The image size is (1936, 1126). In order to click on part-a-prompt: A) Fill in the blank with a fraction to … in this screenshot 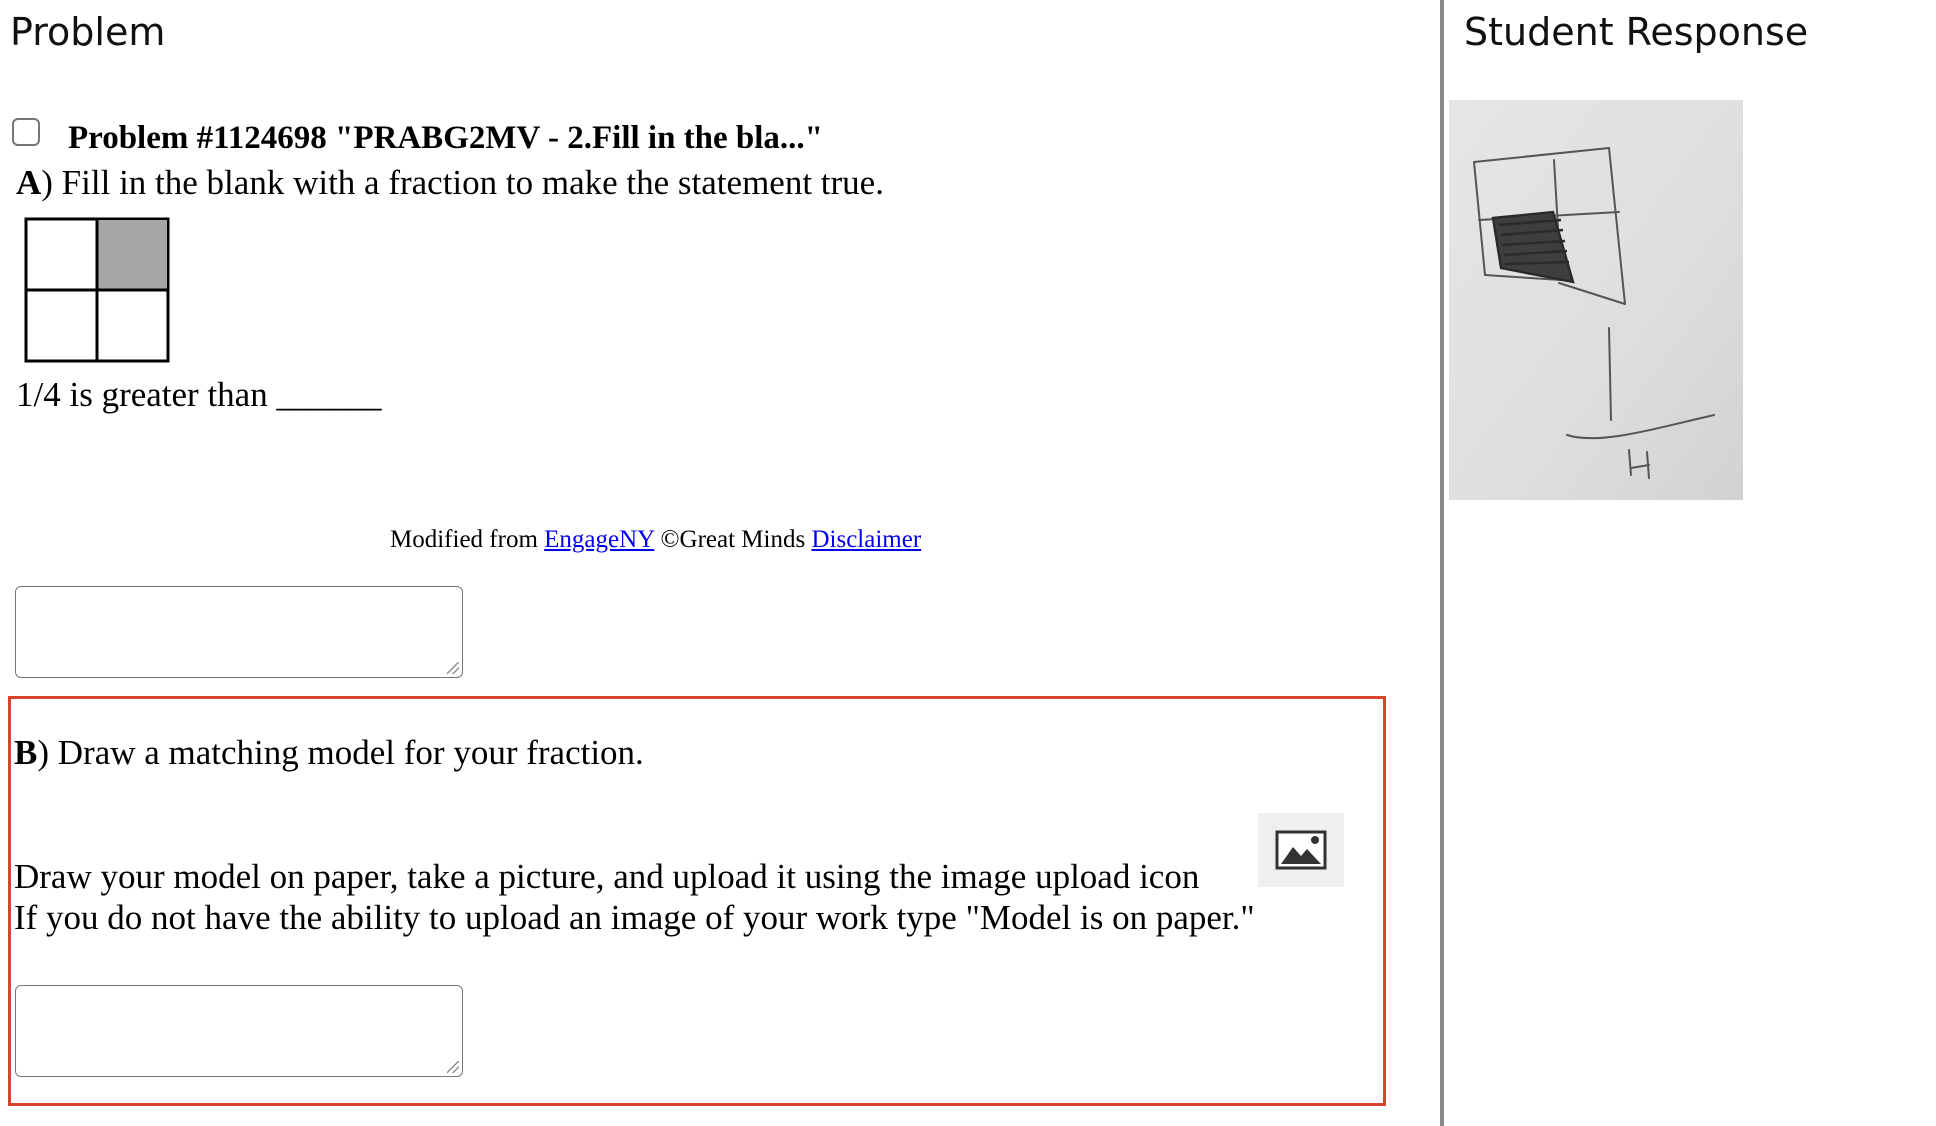, I will do `click(450, 183)`.